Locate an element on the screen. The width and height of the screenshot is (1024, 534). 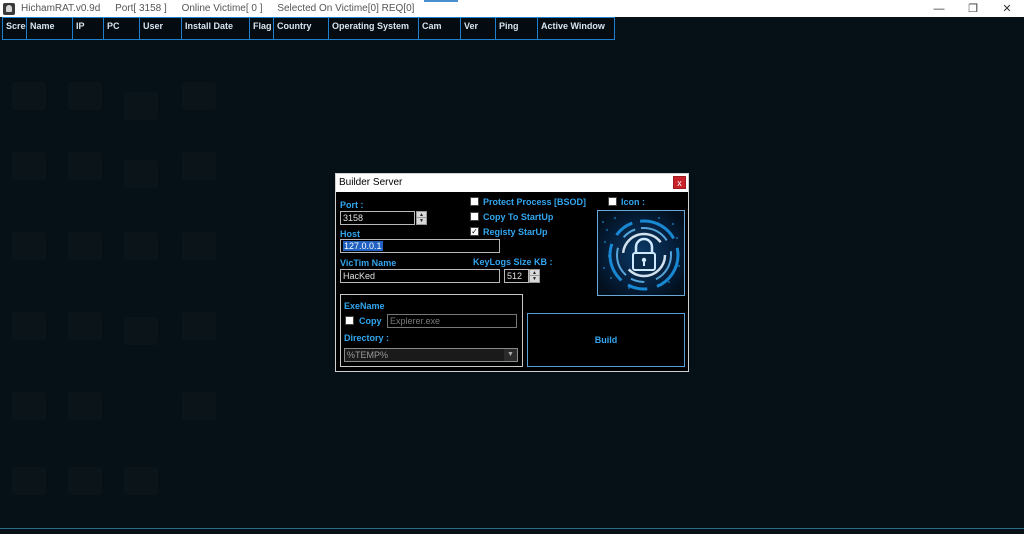
copy-exe-label: Copy is located at coordinates (370, 321).